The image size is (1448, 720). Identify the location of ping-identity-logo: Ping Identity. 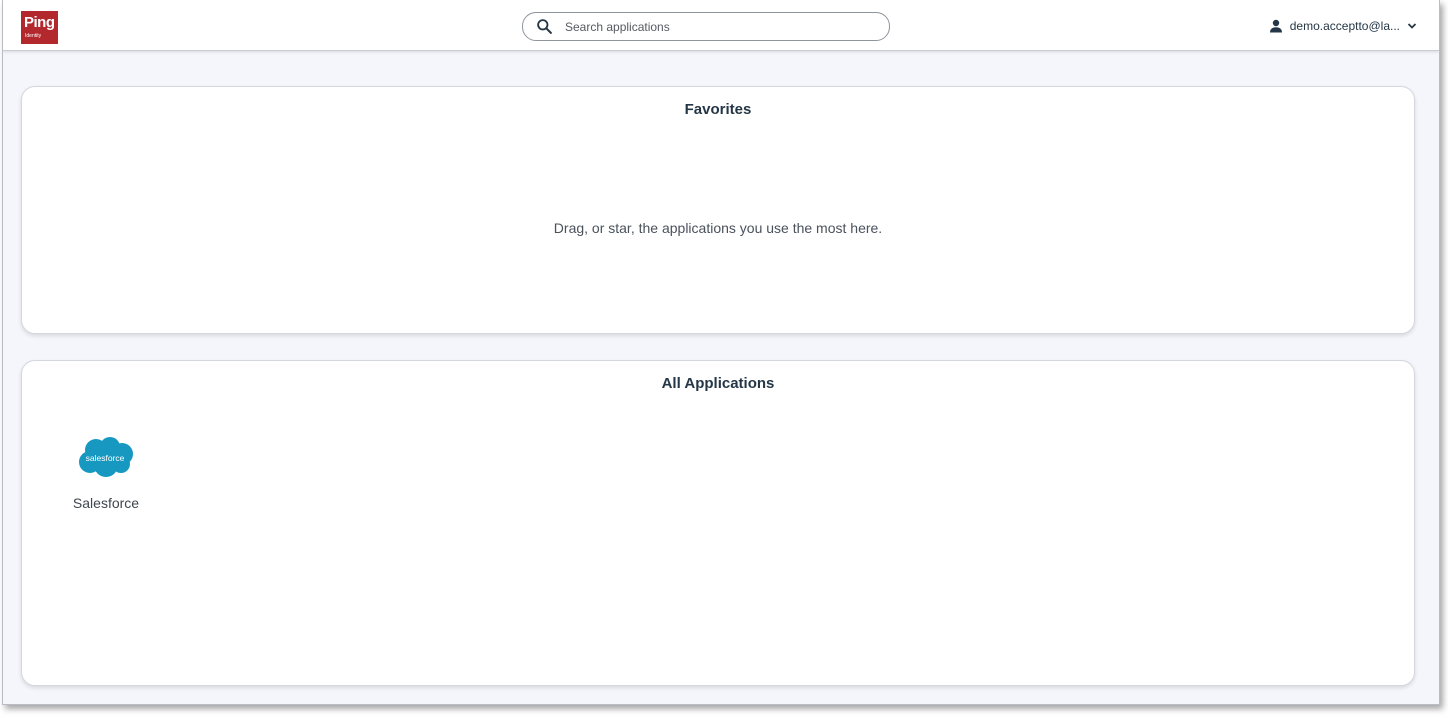
(39, 27).